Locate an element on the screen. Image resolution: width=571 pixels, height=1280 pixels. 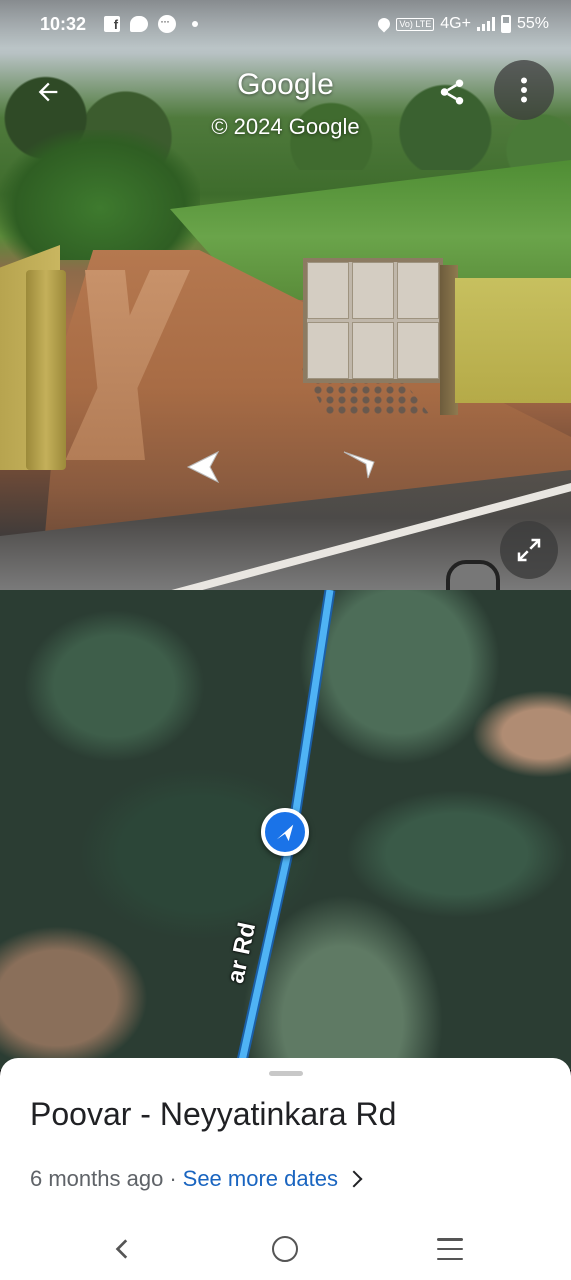
system-nav-bar is located at coordinates (285, 1249).